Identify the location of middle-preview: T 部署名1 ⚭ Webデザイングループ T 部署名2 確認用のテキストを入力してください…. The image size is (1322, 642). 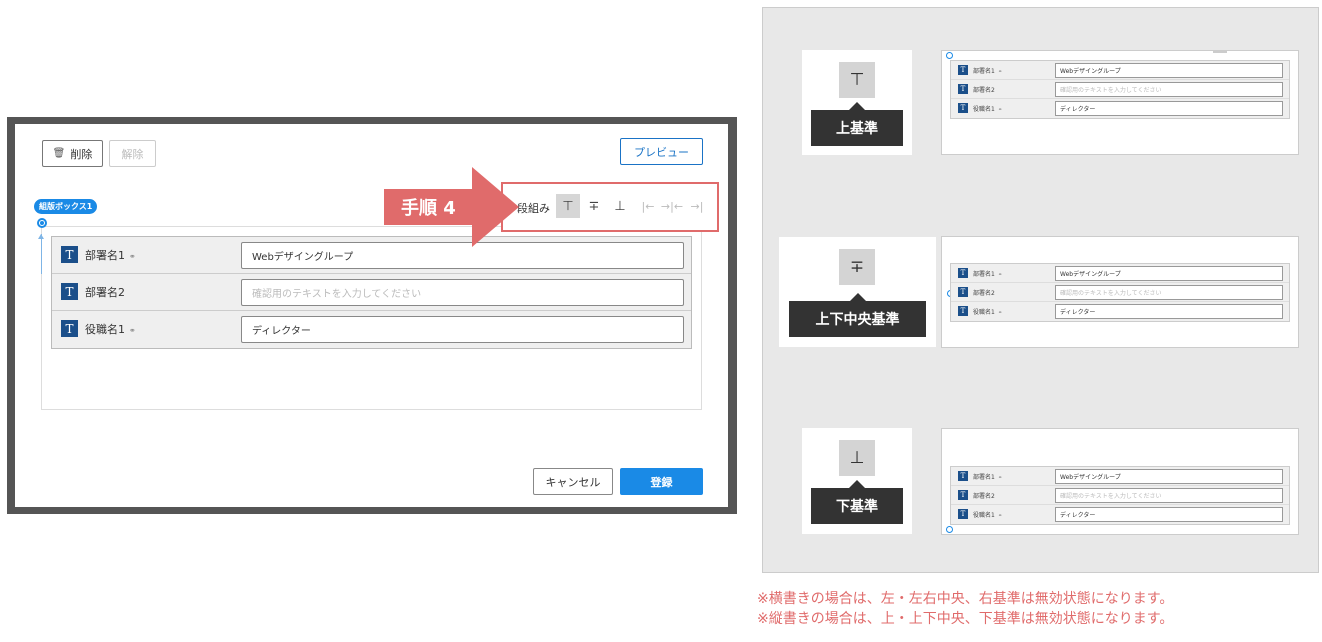
(1120, 292).